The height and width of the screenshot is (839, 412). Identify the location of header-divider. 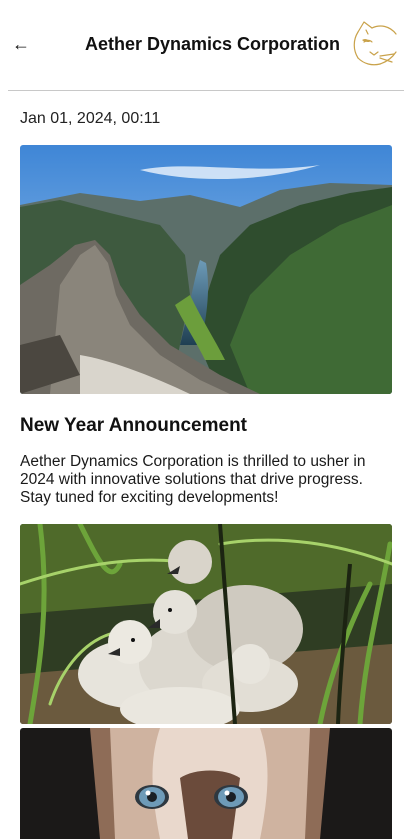
(206, 90).